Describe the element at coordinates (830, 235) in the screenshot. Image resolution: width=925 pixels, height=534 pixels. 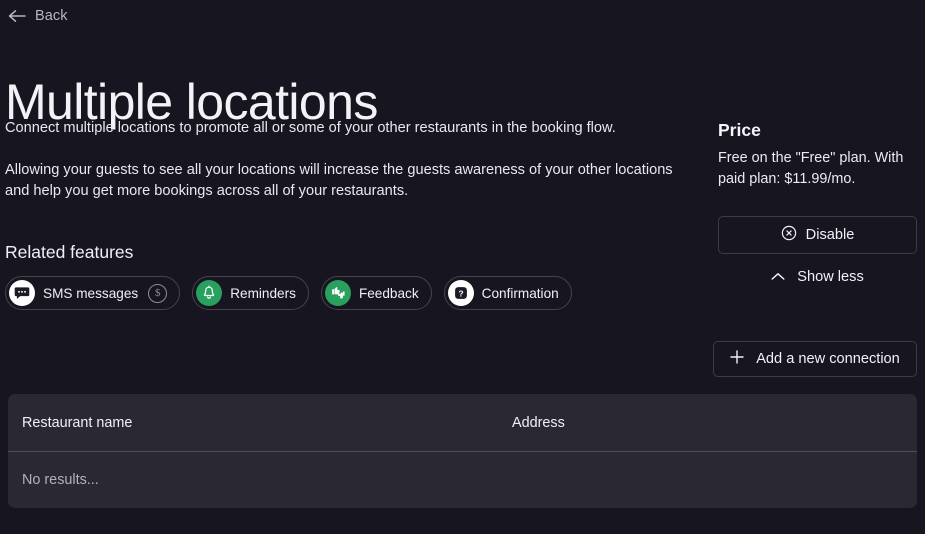
I see `disable-label: Disable` at that location.